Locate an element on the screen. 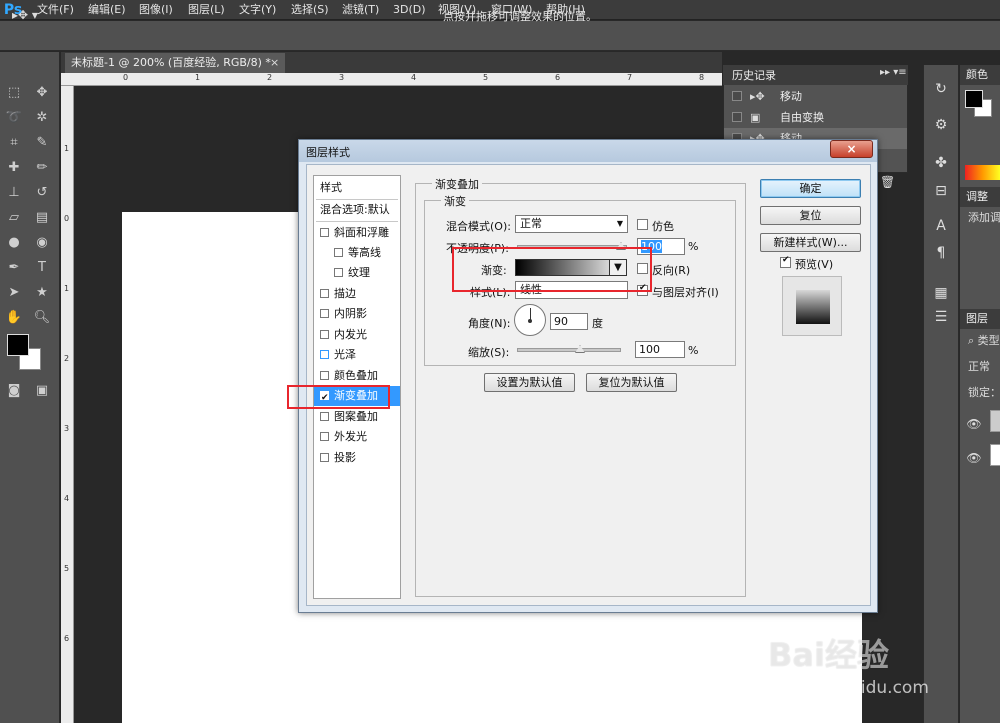 This screenshot has width=1000, height=723. healing-brush-icon: ✚ is located at coordinates (14, 168).